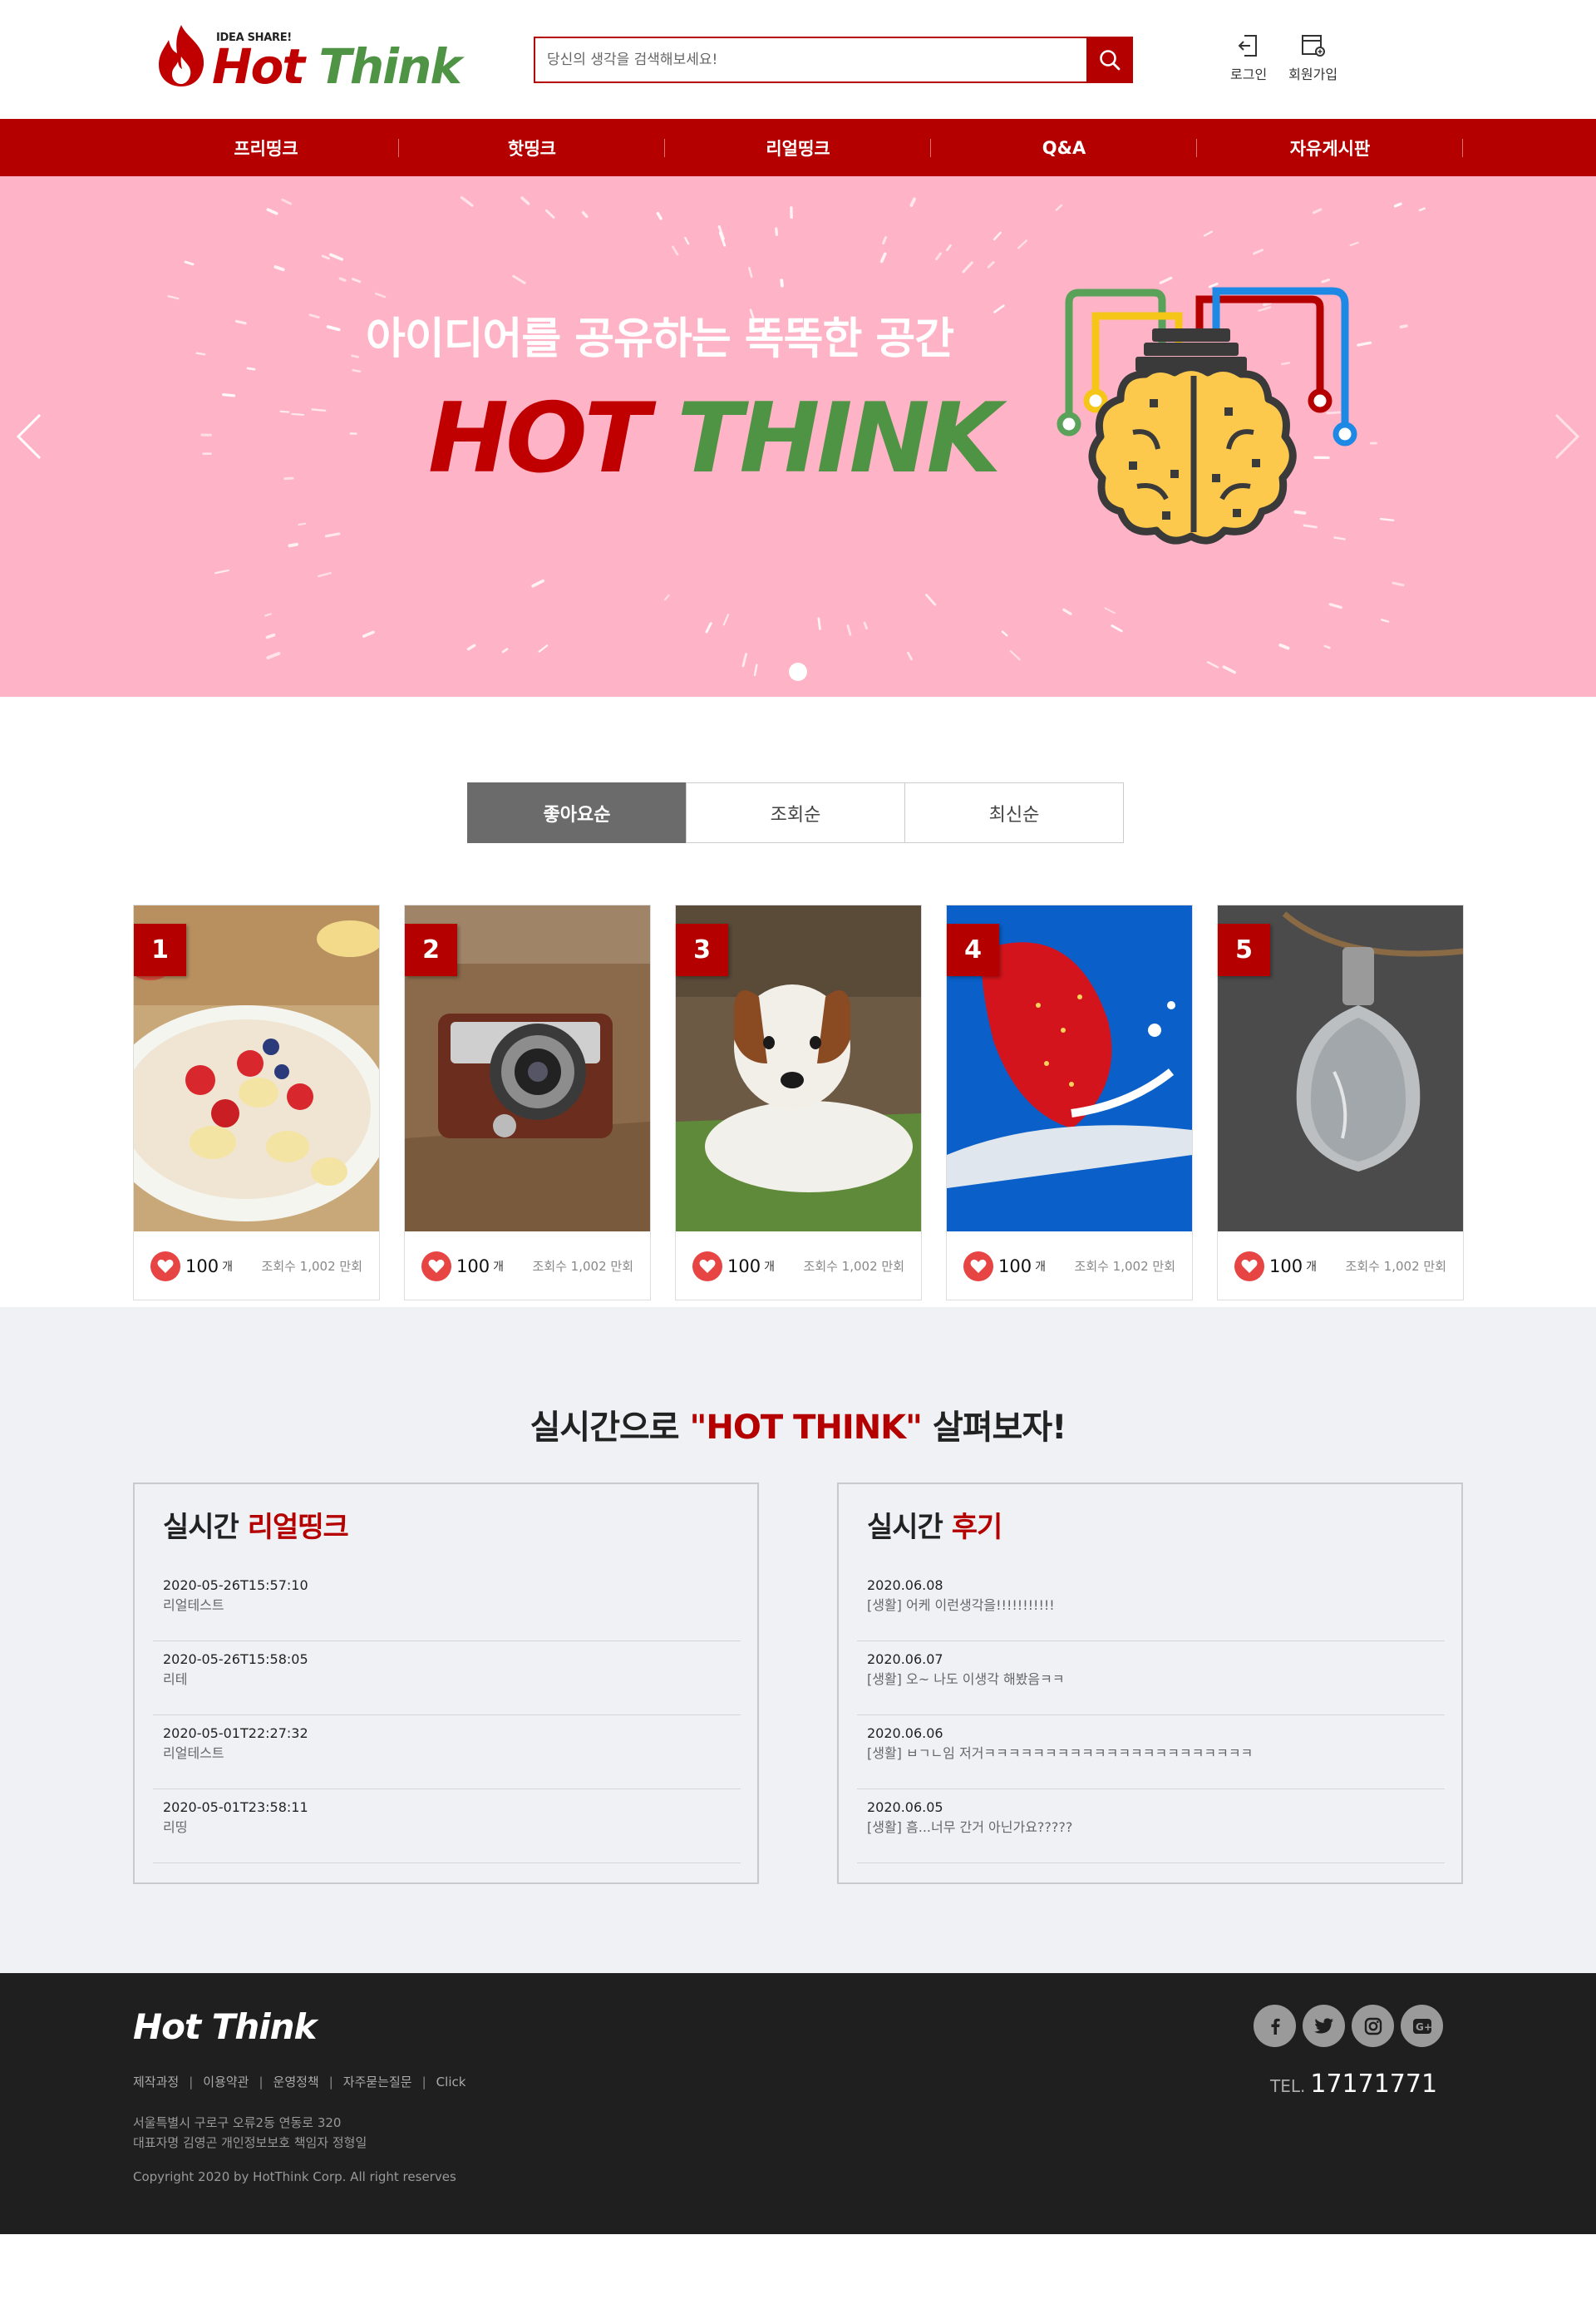 The image size is (1596, 2309). Describe the element at coordinates (256, 1528) in the screenshot. I see `panel-title: 실시간 리얼띵크` at that location.